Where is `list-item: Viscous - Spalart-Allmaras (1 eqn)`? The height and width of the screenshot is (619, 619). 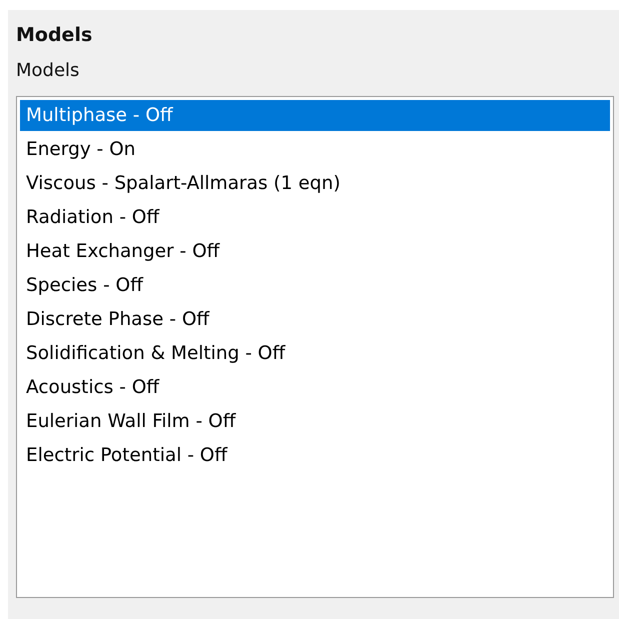
list-item: Viscous - Spalart-Allmaras (1 eqn) is located at coordinates (315, 185).